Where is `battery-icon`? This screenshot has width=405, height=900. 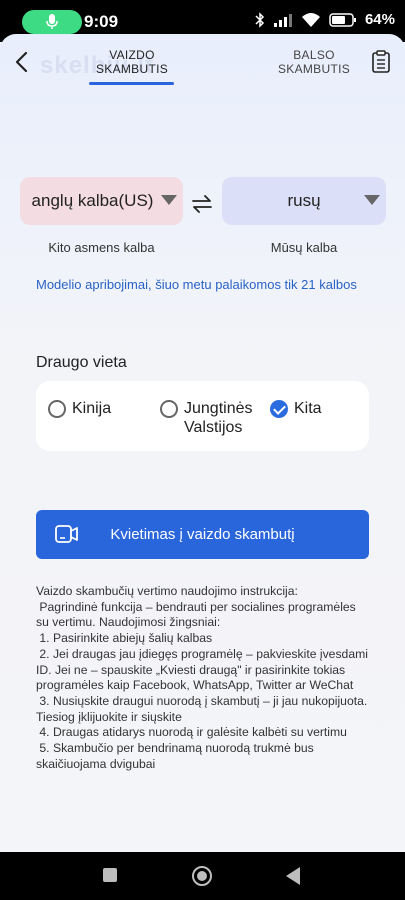
battery-icon is located at coordinates (342, 19).